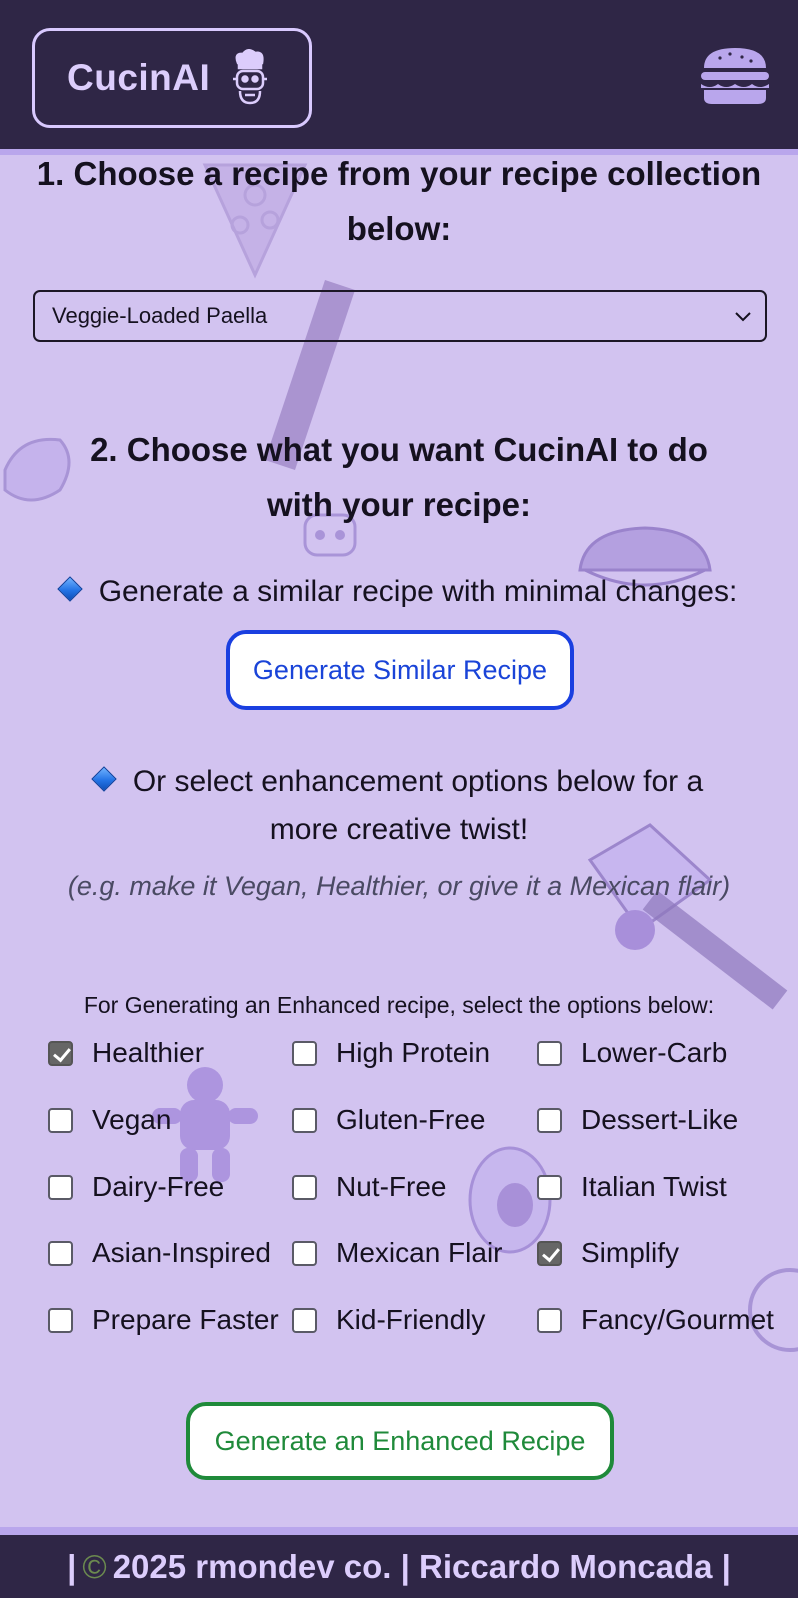 The width and height of the screenshot is (798, 1598). I want to click on option-asian-inspired: Asian-Inspired, so click(159, 1253).